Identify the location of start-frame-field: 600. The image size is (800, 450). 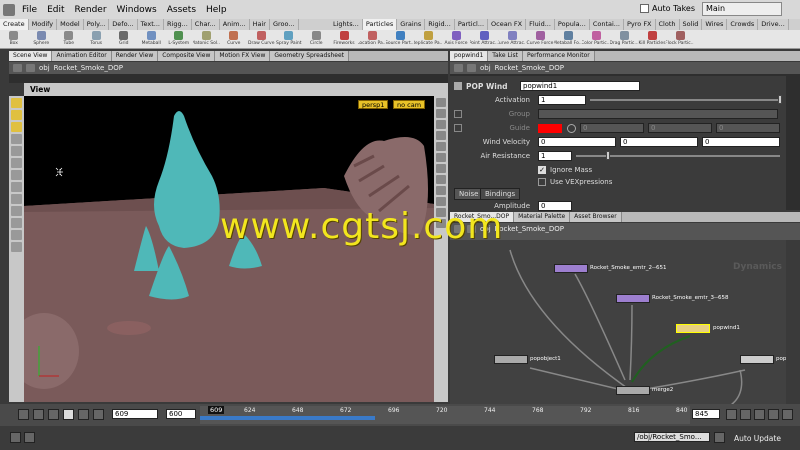
(181, 414).